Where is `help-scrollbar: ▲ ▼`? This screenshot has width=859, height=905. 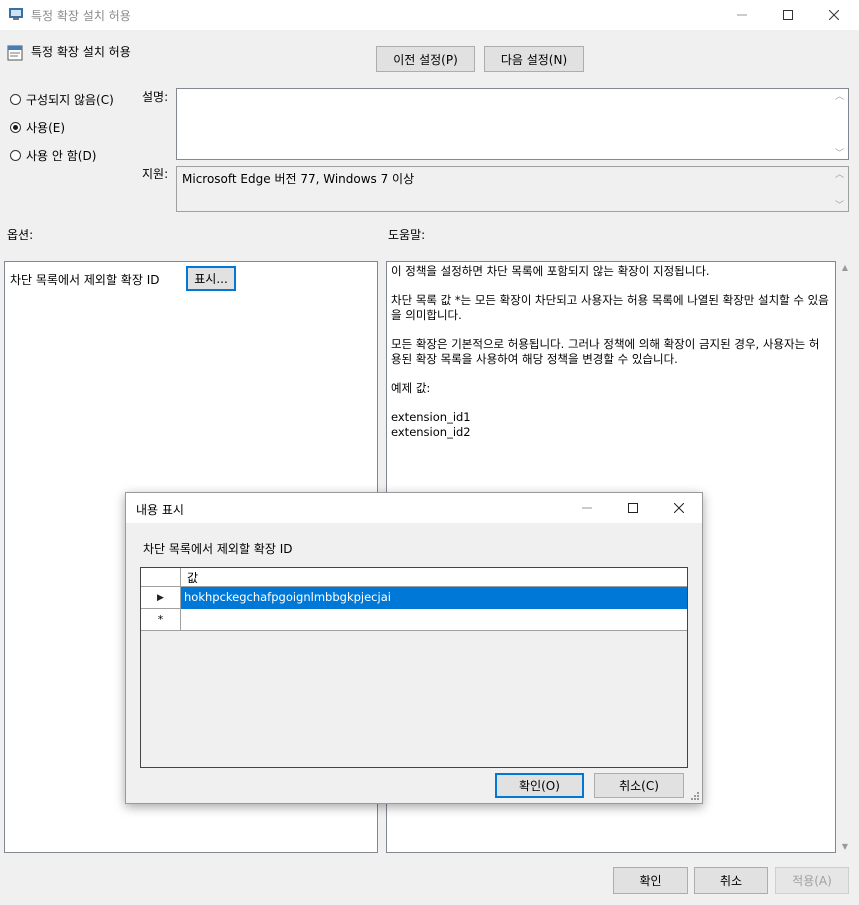 help-scrollbar: ▲ ▼ is located at coordinates (845, 557).